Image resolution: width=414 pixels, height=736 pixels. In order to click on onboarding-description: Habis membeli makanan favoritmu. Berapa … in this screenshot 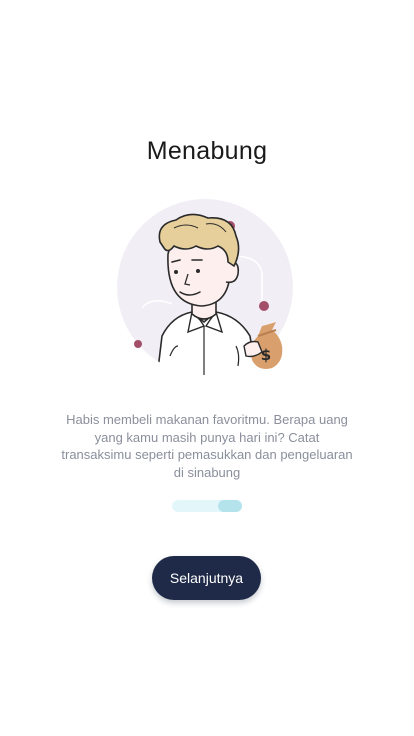, I will do `click(207, 446)`.